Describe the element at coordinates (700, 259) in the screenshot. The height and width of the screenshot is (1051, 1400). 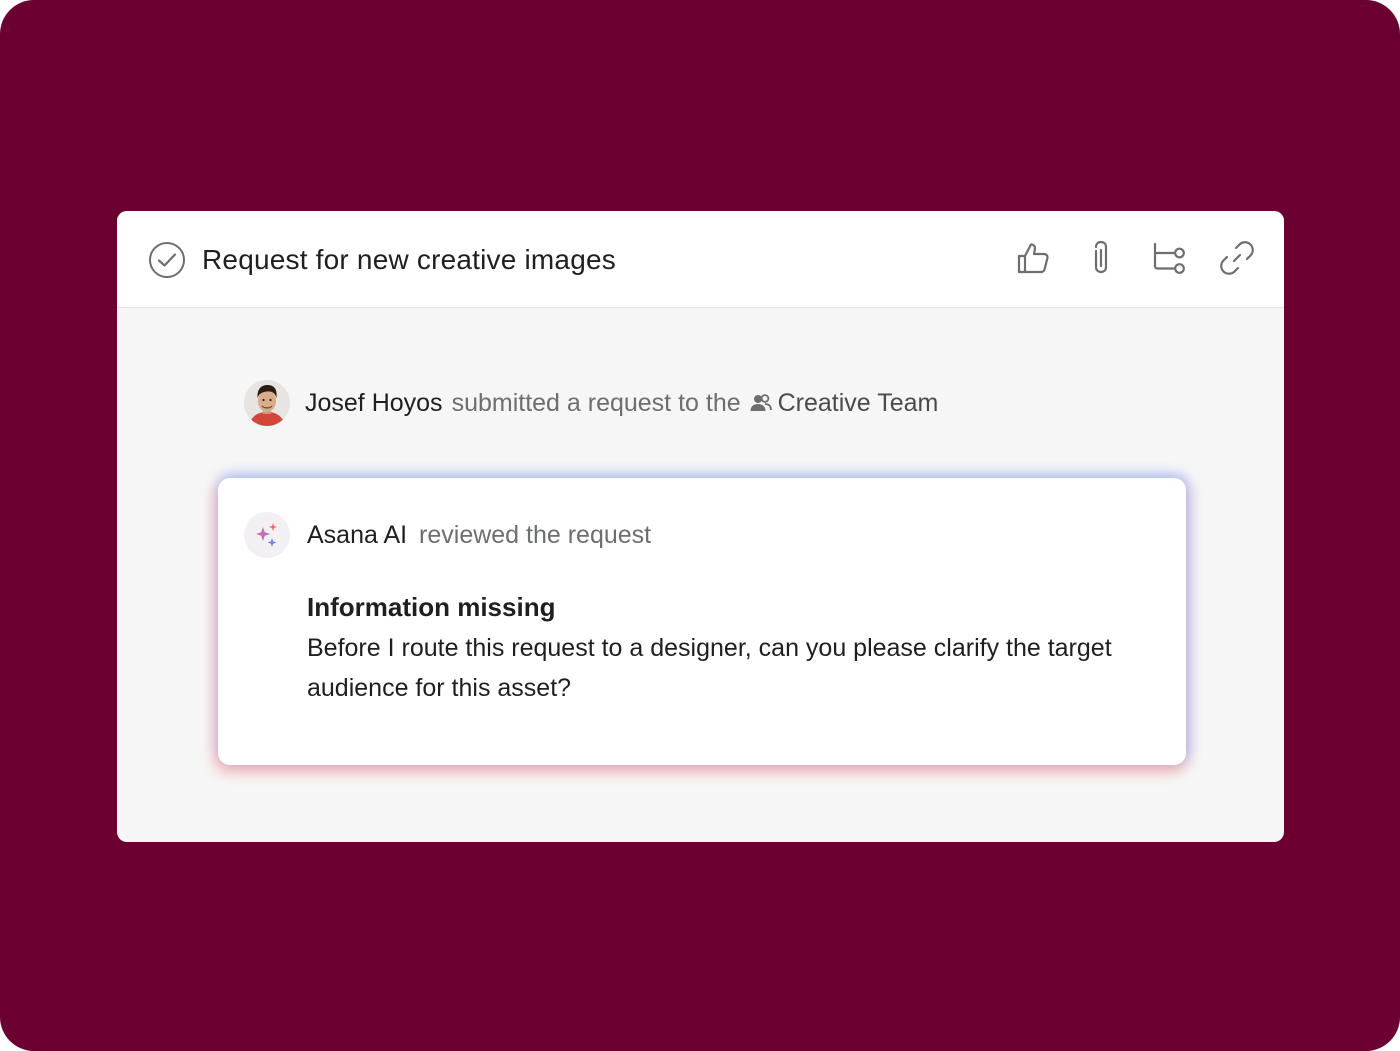
I see `task-header: Request for new creative images` at that location.